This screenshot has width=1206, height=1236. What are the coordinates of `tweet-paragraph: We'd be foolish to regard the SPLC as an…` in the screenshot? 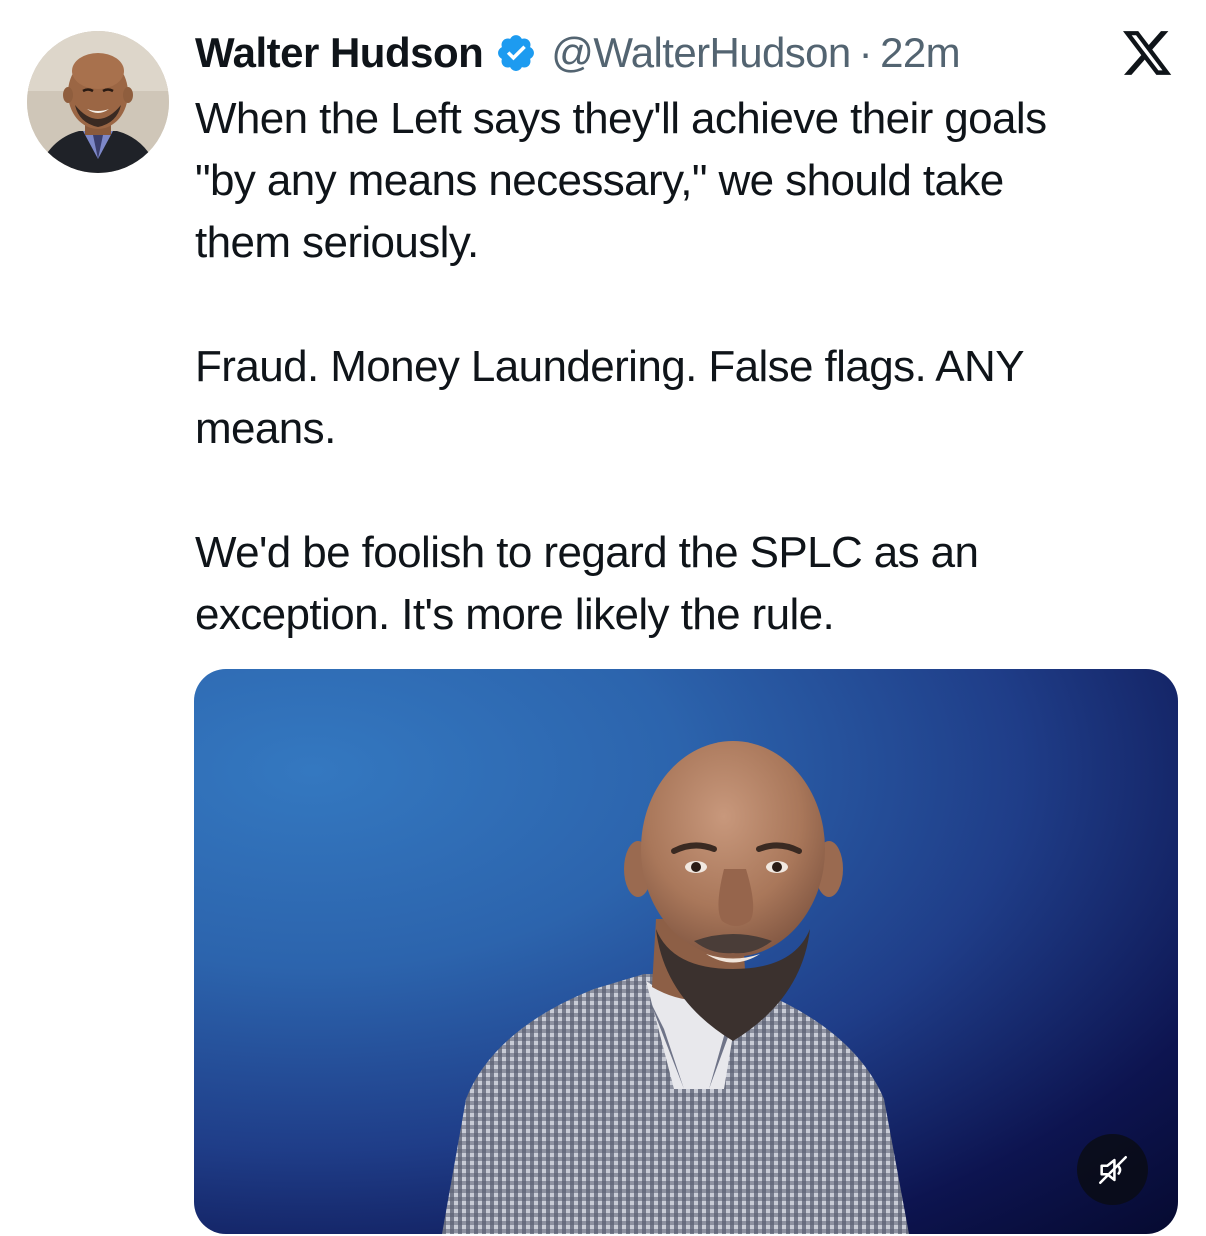 It's located at (587, 583).